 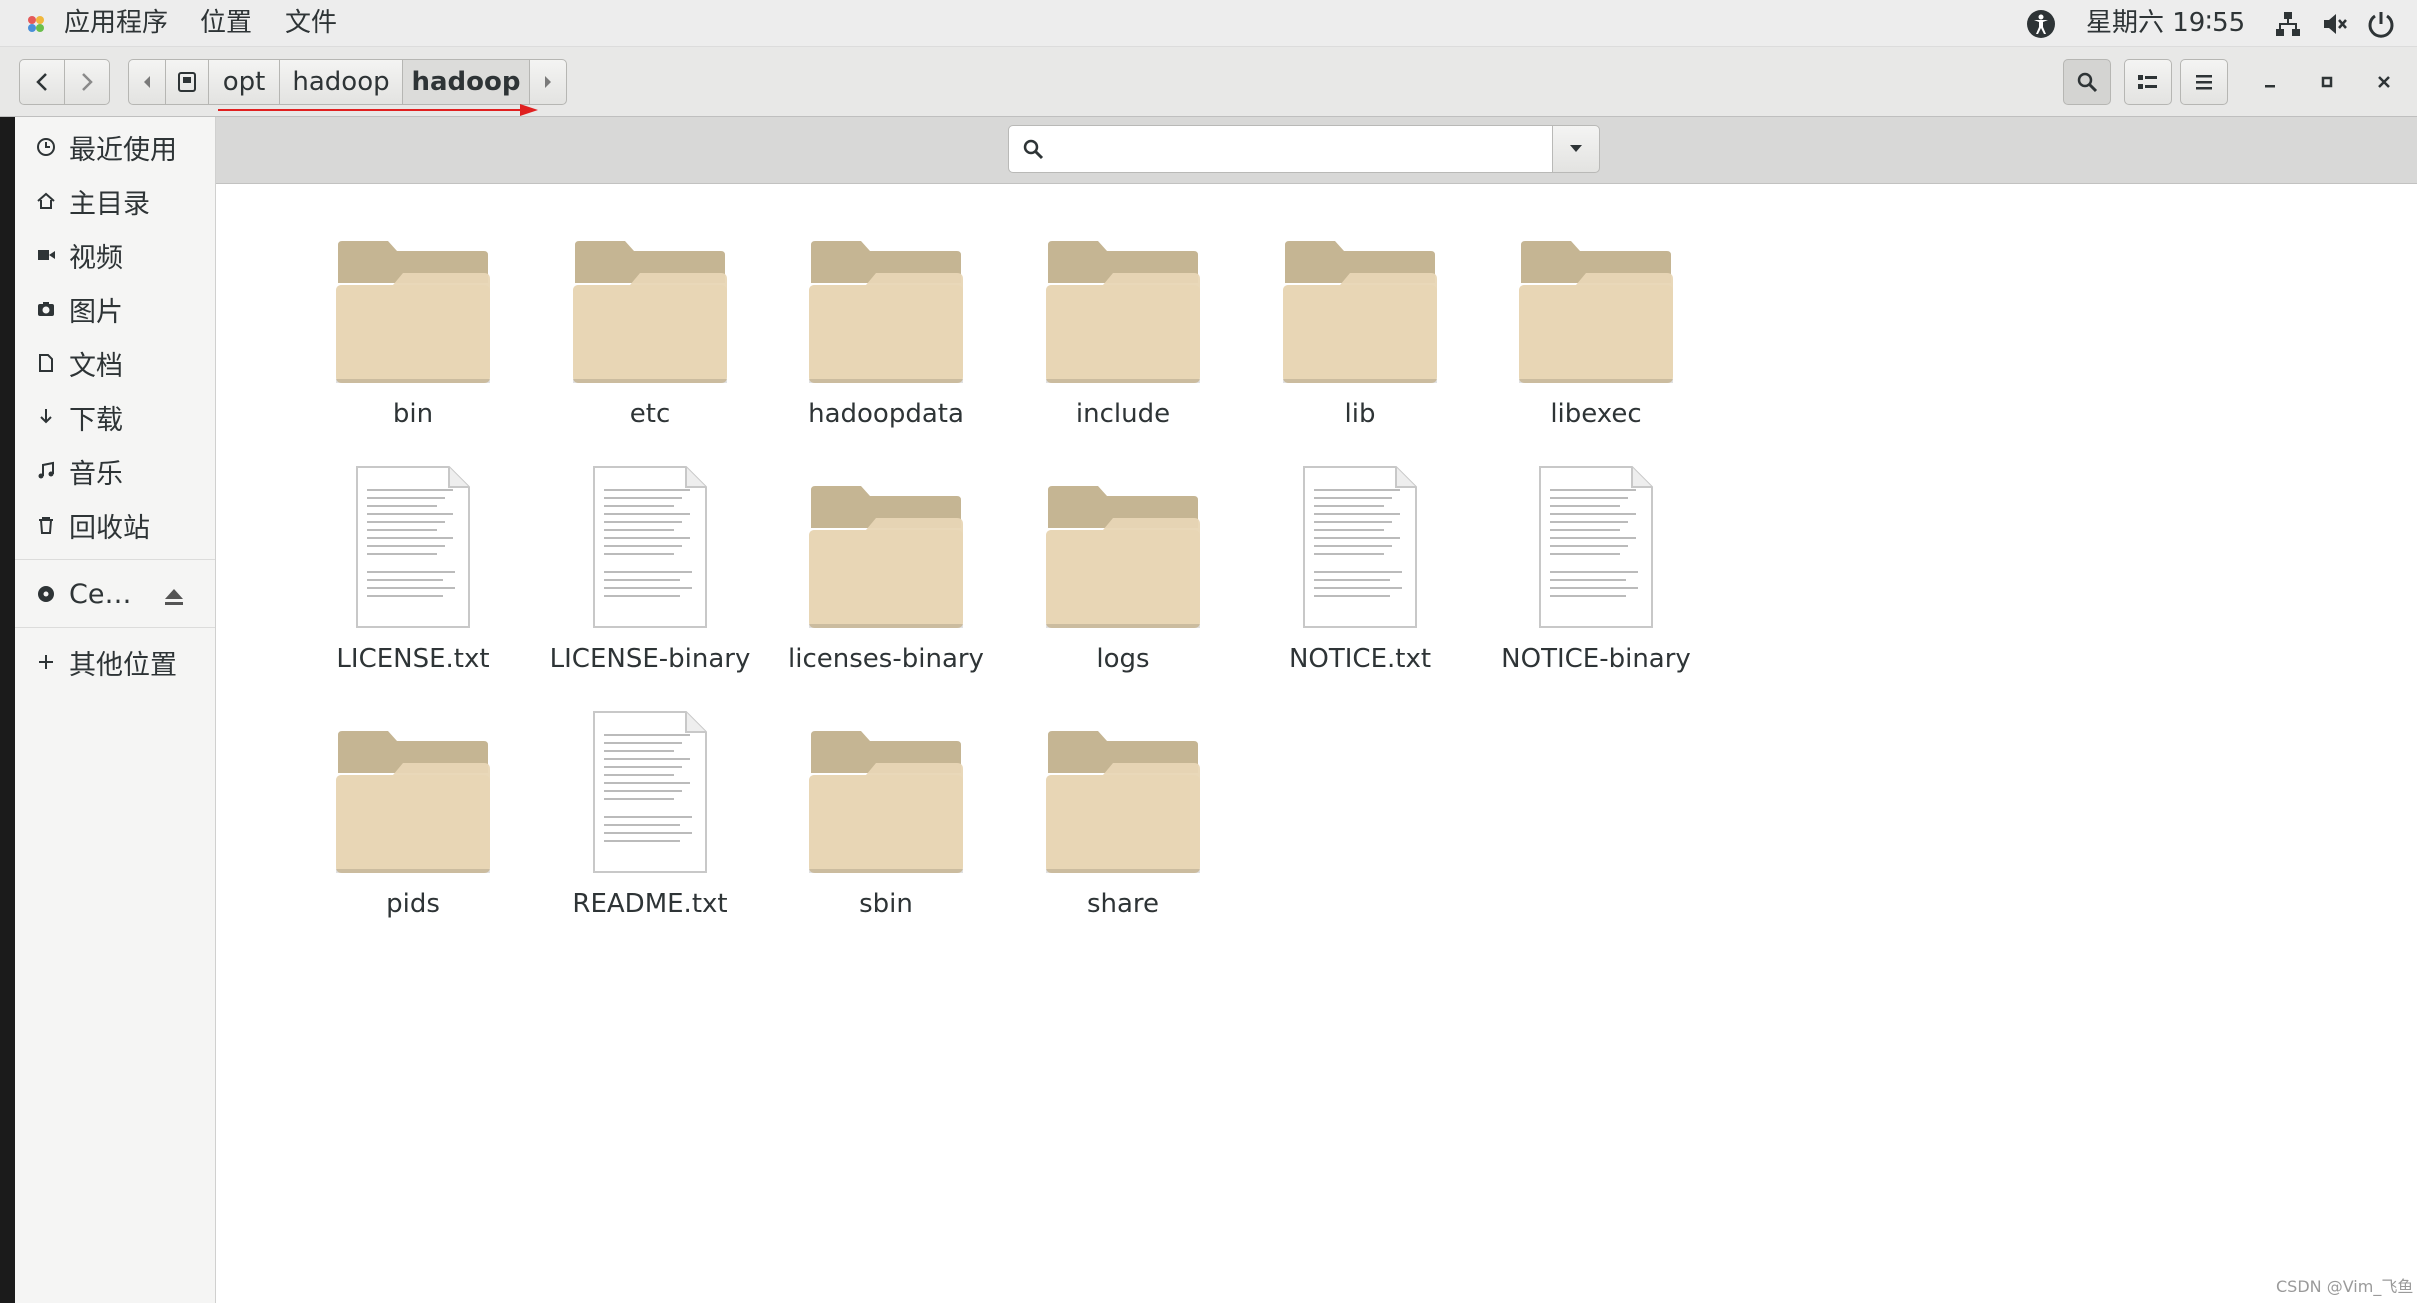 What do you see at coordinates (2345, 1286) in the screenshot?
I see `watermark: CSDN @Vim_飞鱼` at bounding box center [2345, 1286].